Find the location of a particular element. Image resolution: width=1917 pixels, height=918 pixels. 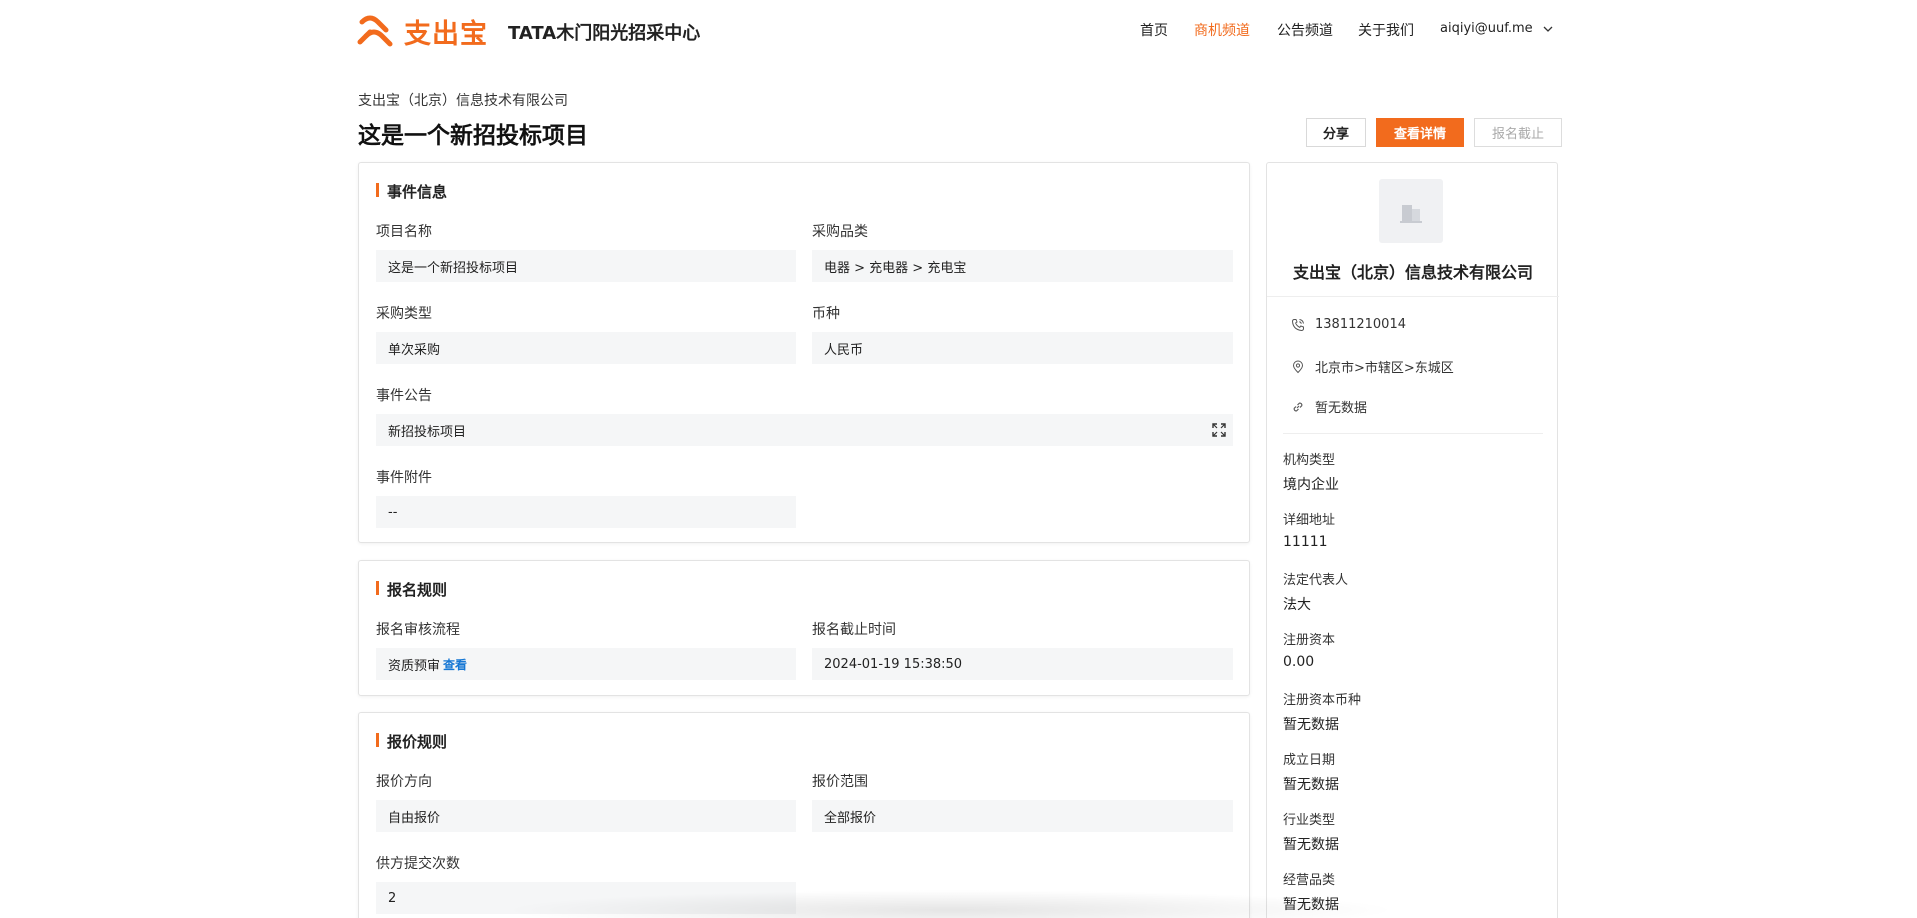

nav-about: 关于我们 is located at coordinates (1386, 30).